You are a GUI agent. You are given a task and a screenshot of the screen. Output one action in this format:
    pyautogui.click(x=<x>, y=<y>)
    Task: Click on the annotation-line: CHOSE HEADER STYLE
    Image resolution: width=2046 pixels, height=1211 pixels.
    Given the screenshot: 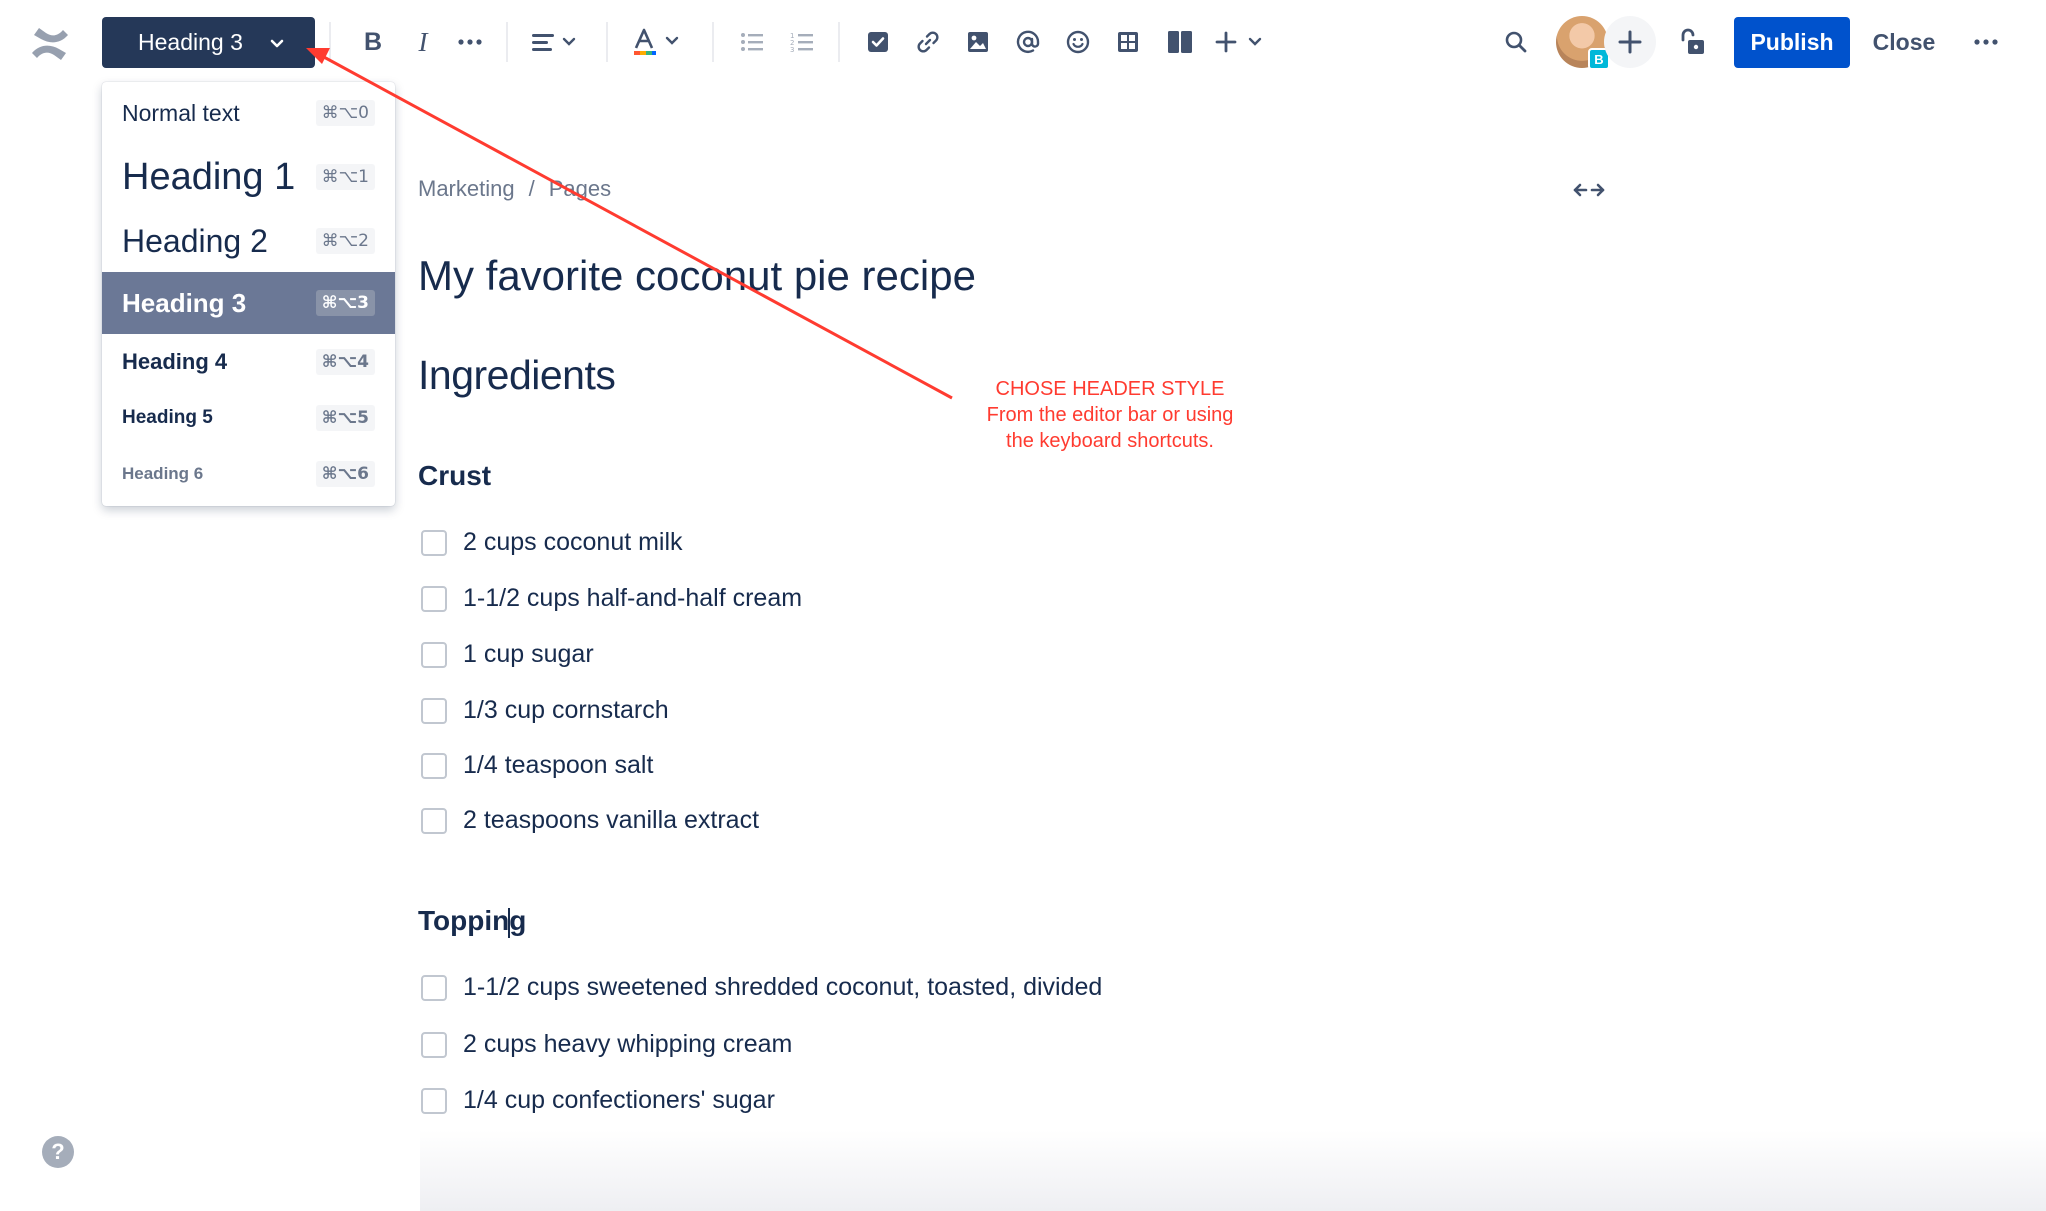 What is the action you would take?
    pyautogui.click(x=1110, y=389)
    